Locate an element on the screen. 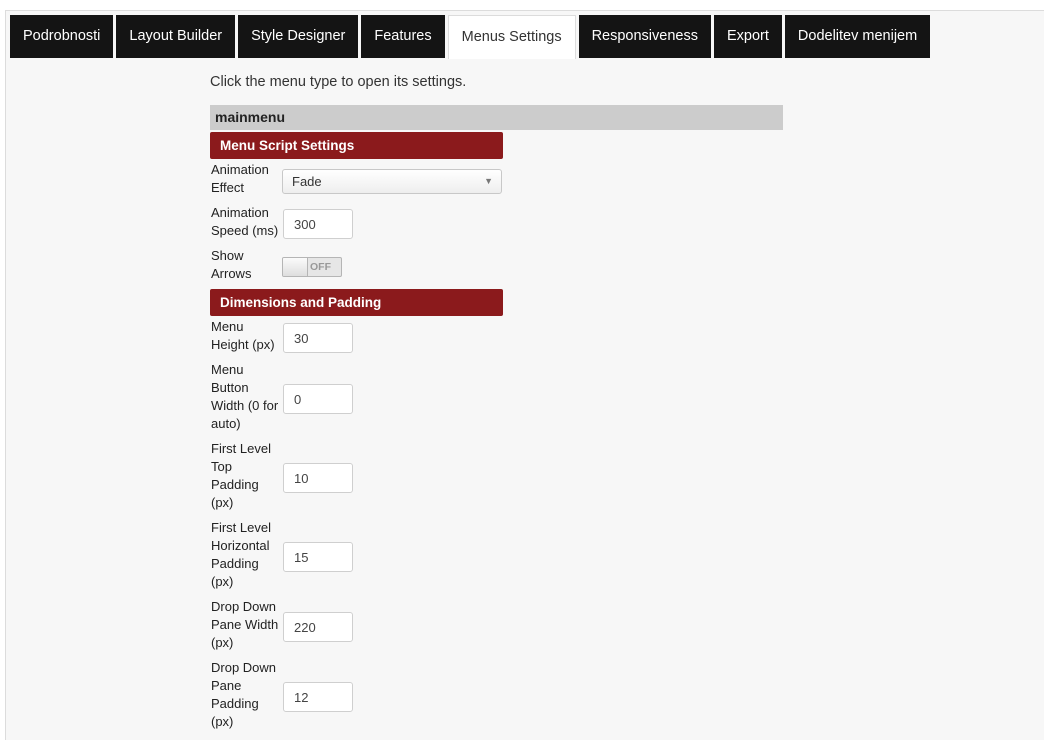 This screenshot has height=740, width=1044. animation-effect-select: Fade ▼ is located at coordinates (392, 181).